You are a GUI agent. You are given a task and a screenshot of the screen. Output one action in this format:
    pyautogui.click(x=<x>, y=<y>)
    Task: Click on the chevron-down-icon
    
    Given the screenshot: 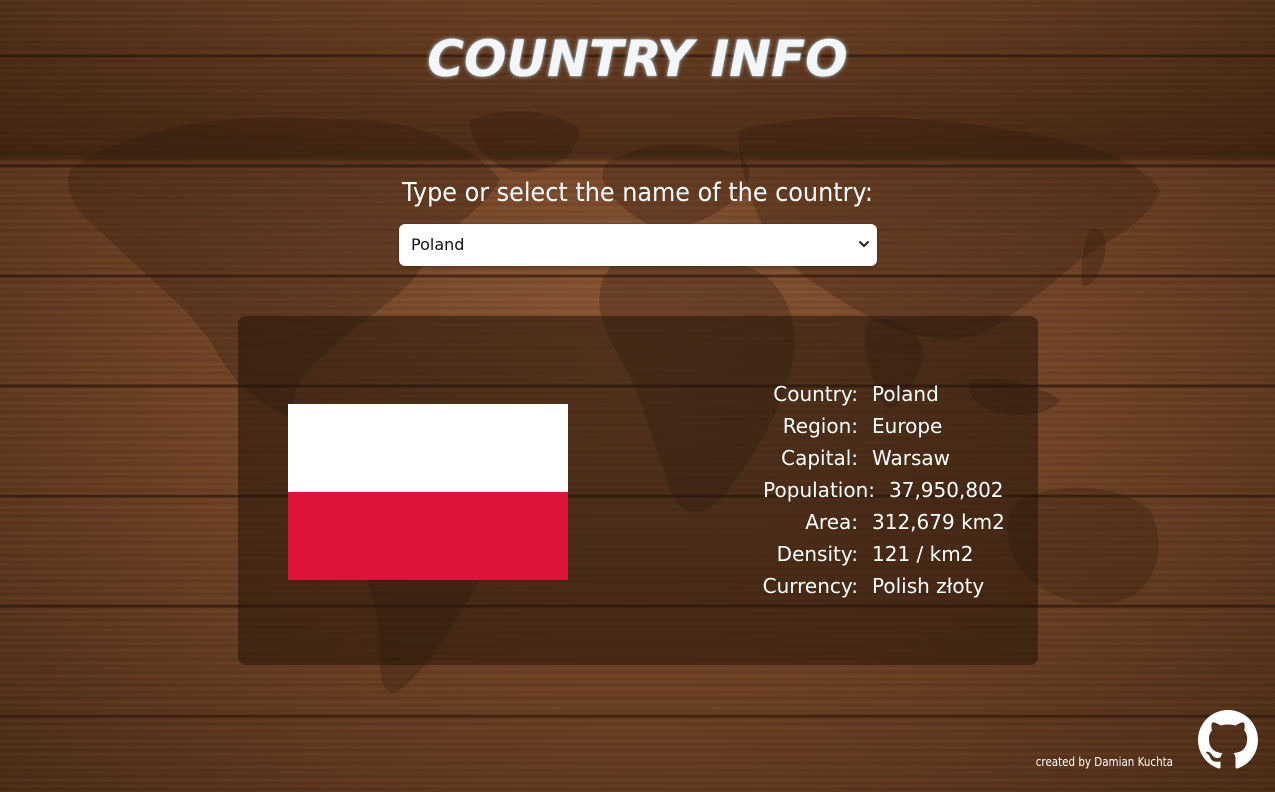 What is the action you would take?
    pyautogui.click(x=864, y=244)
    